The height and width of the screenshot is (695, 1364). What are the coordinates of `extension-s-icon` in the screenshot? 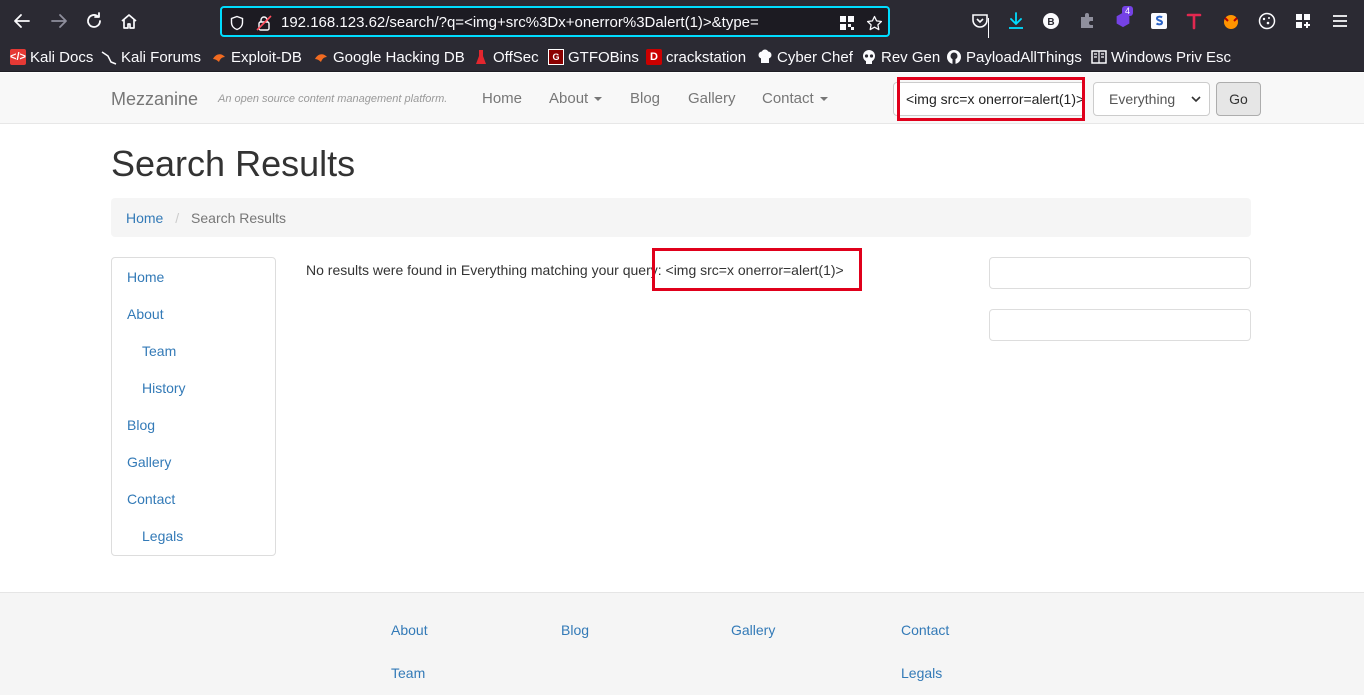 It's located at (1159, 21).